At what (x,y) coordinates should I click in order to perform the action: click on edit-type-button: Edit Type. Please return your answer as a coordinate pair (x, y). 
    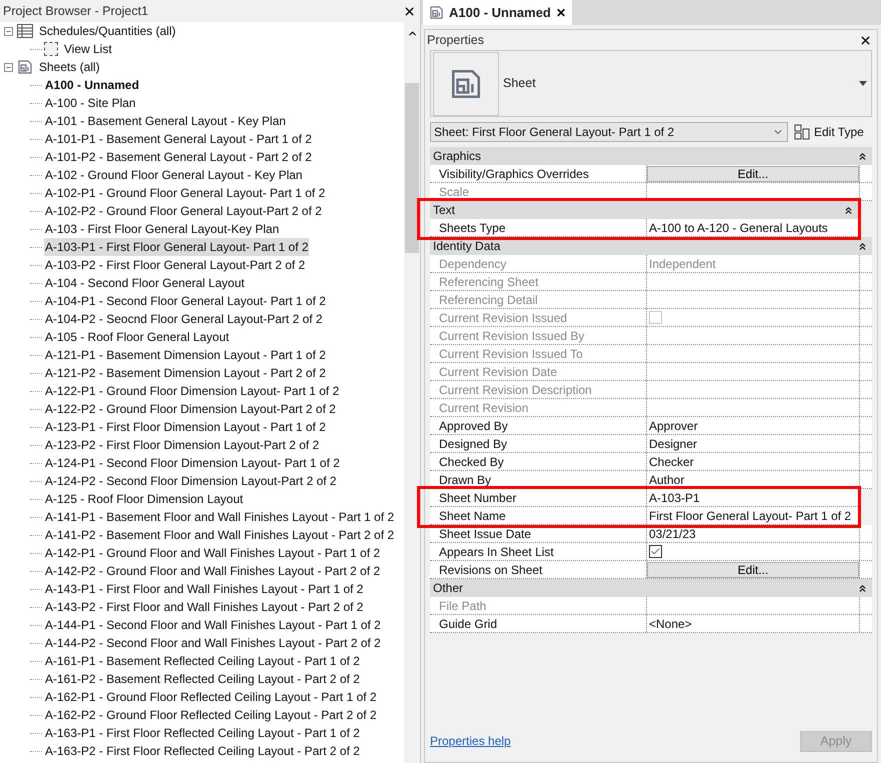
    Looking at the image, I should click on (829, 132).